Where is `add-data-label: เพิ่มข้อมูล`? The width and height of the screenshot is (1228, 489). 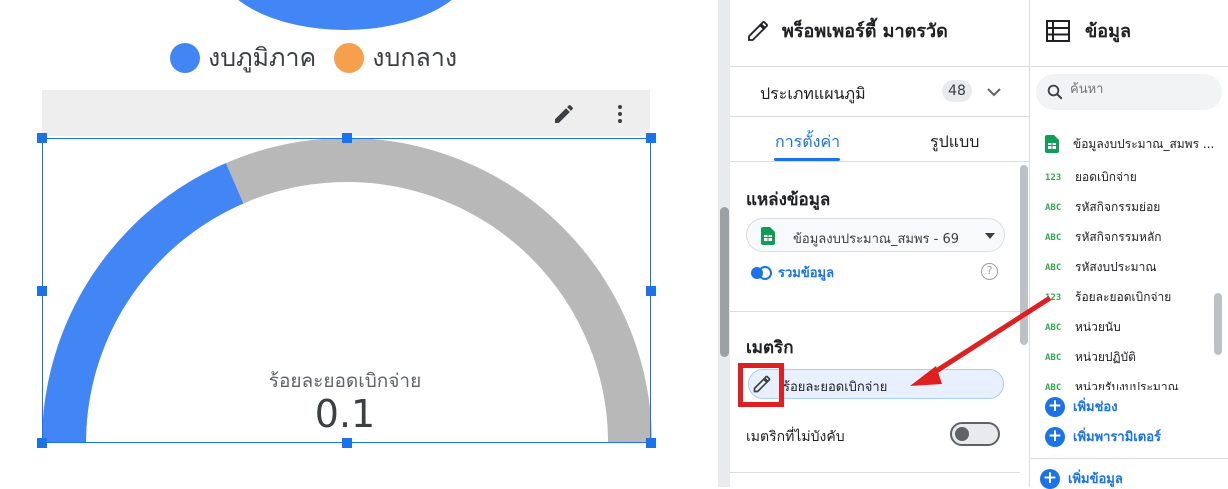
add-data-label: เพิ่มข้อมูล is located at coordinates (1095, 479).